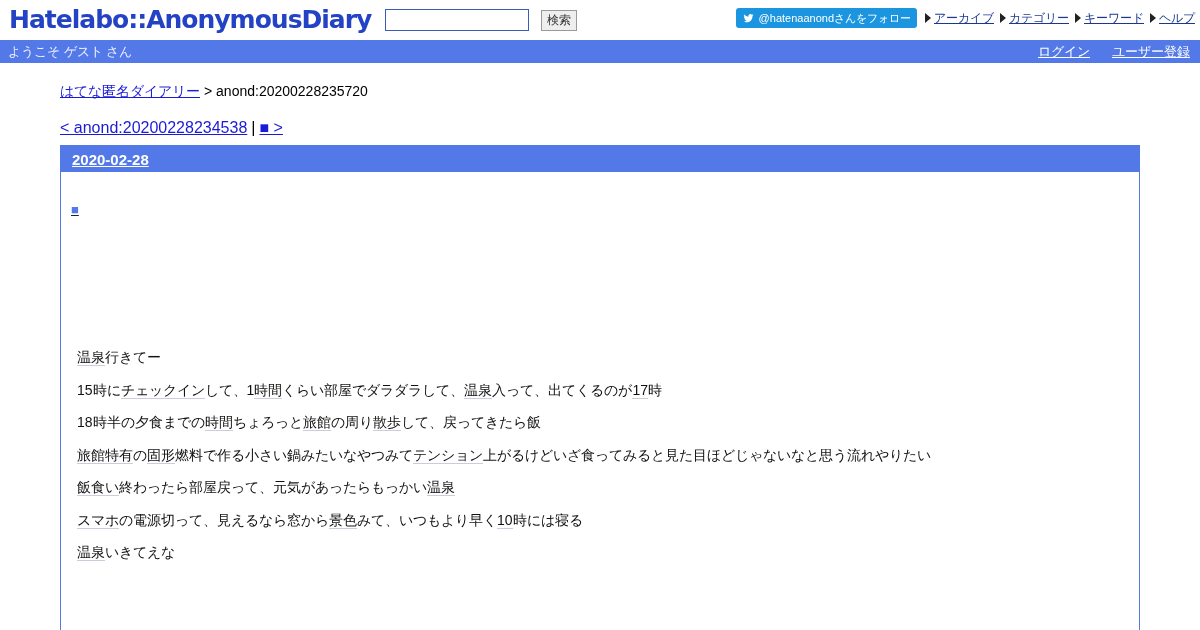  I want to click on nav-link: キーワード, so click(1114, 18).